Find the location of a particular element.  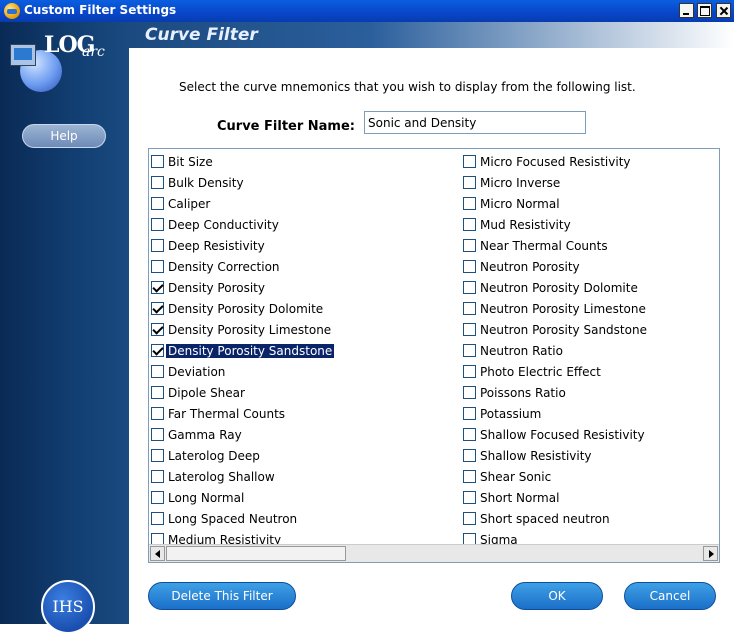

curve-item: Neutron Porosity is located at coordinates (591, 266).